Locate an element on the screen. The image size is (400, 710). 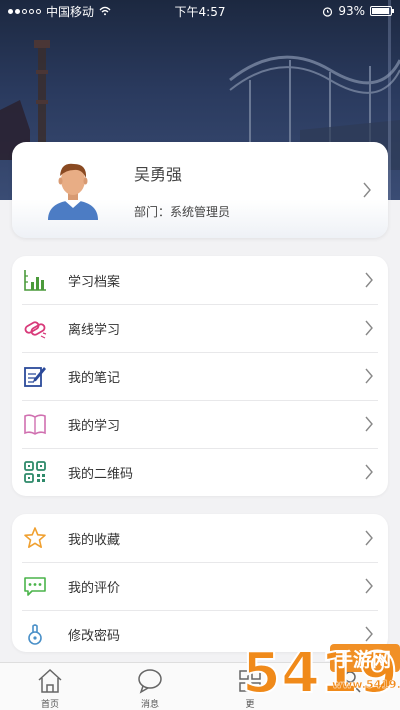
department: 部门： 系统管理员 is located at coordinates (248, 211).